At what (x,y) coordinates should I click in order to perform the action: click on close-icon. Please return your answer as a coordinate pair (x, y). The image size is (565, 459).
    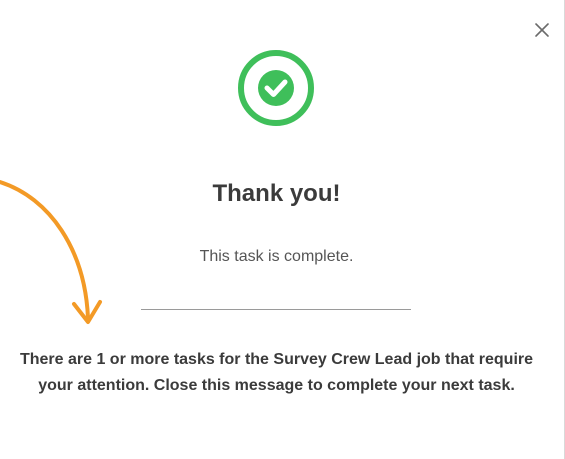
    Looking at the image, I should click on (542, 30).